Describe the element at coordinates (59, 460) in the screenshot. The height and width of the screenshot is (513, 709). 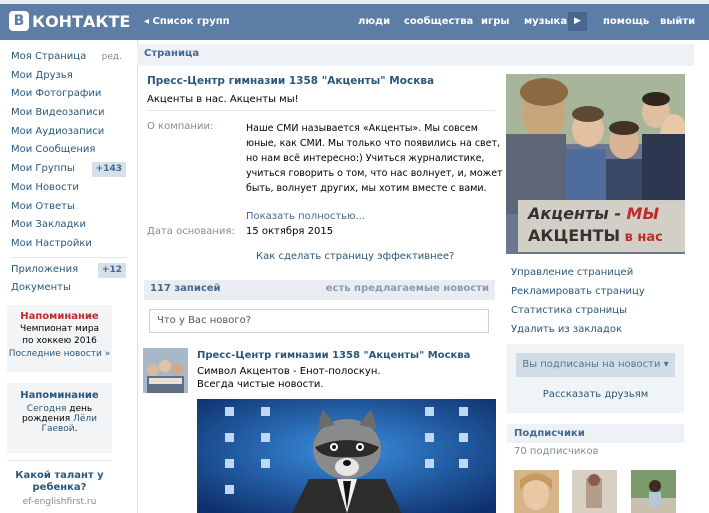
I see `ad-divider` at that location.